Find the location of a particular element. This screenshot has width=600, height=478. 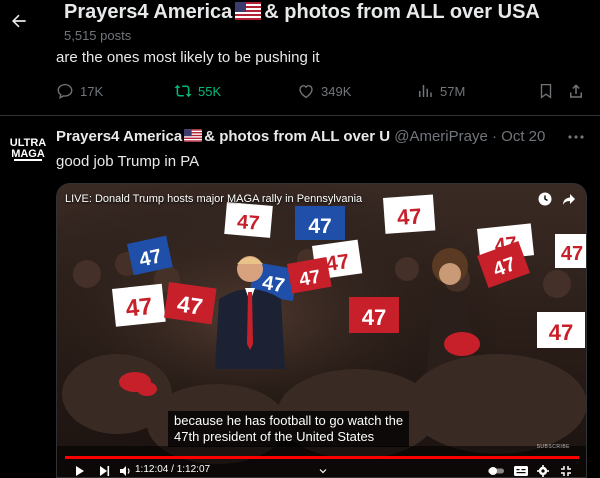

views-button: 57M is located at coordinates (440, 91).